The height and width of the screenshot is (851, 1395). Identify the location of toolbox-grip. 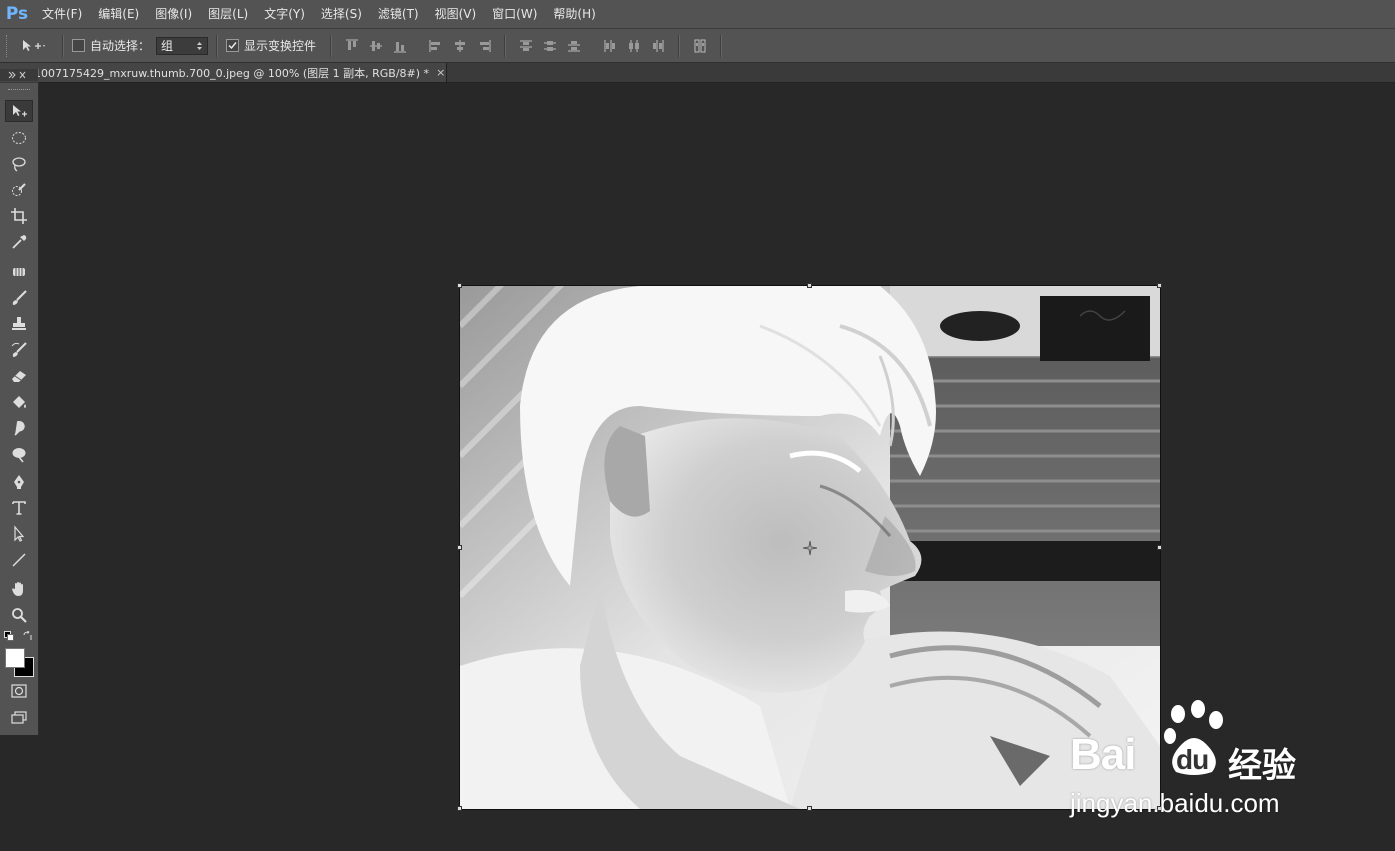
(19, 90).